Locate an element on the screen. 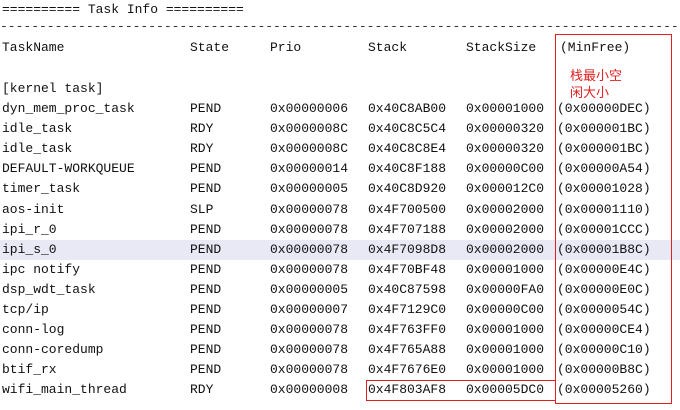  header-stacksize: StackSize is located at coordinates (501, 47).